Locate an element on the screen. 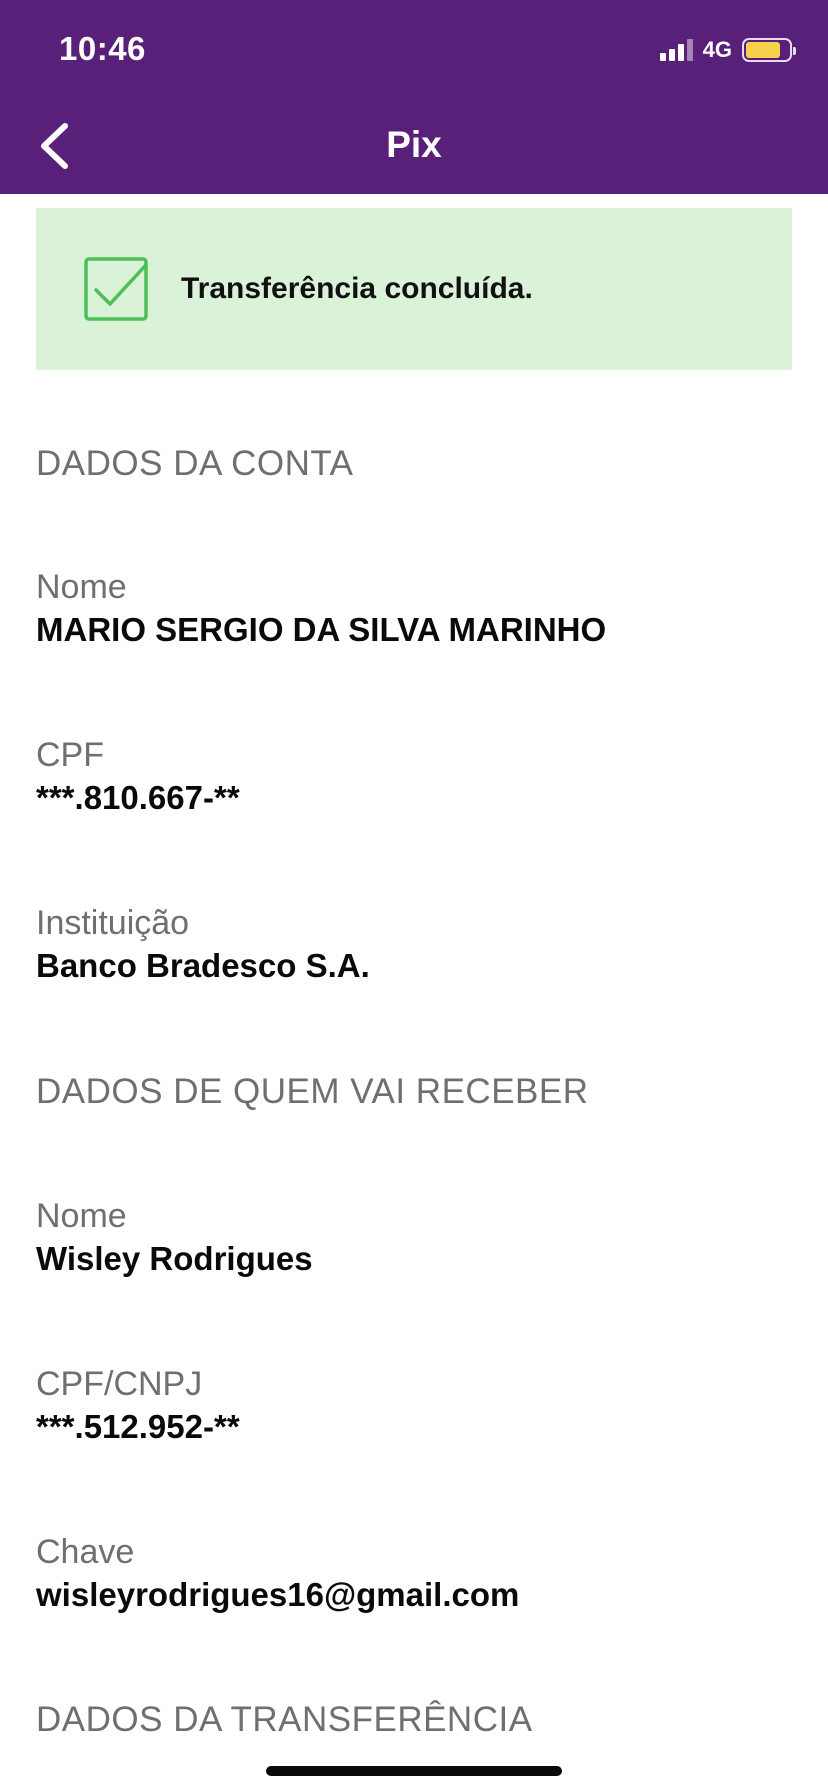  recipient-doc-value: ***.512.952-** is located at coordinates (138, 1426).